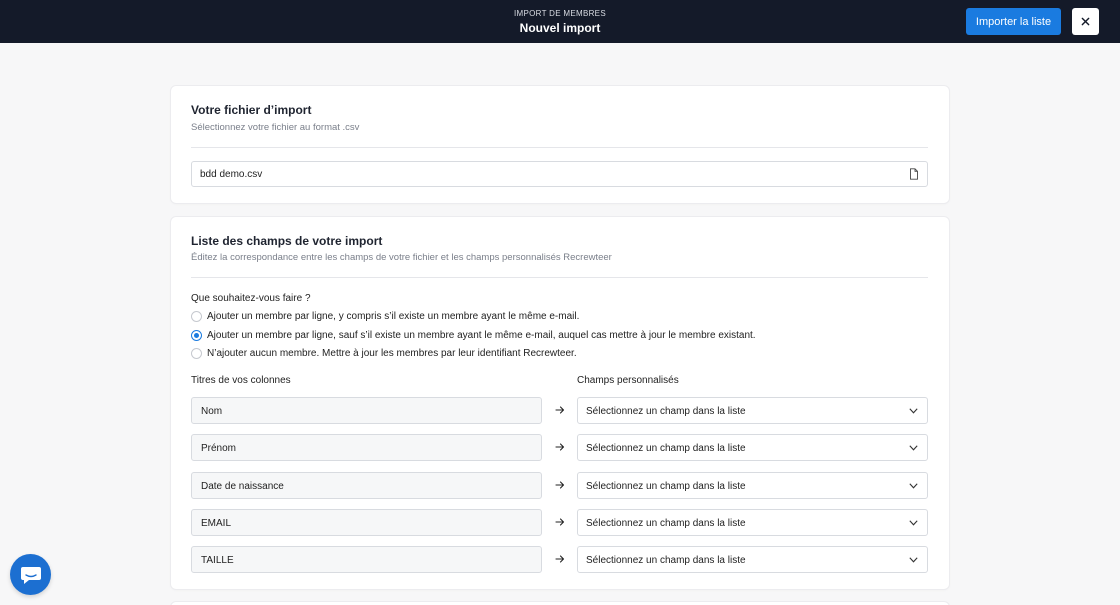  I want to click on page-kicker: IMPORT DE MEMBRES, so click(560, 13).